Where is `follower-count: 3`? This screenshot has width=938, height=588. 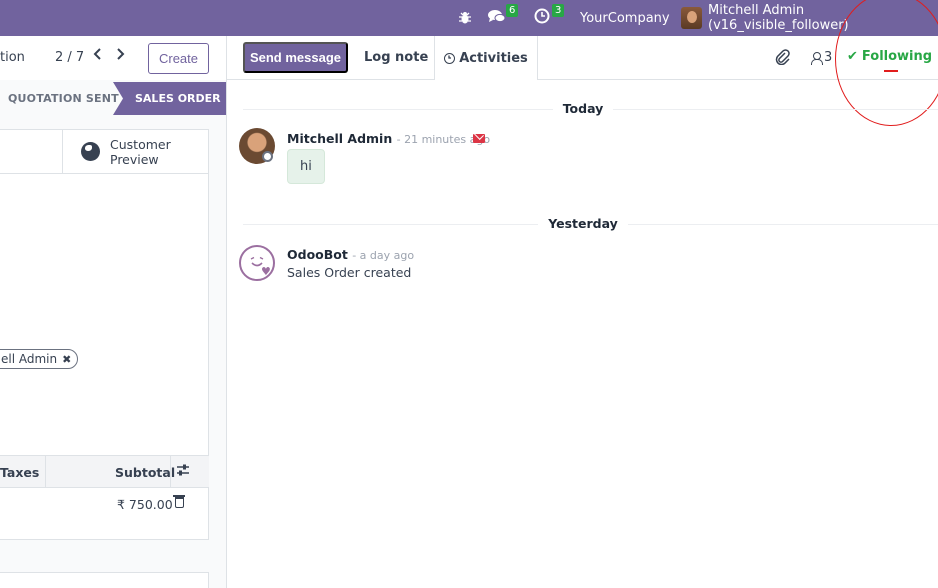 follower-count: 3 is located at coordinates (828, 57).